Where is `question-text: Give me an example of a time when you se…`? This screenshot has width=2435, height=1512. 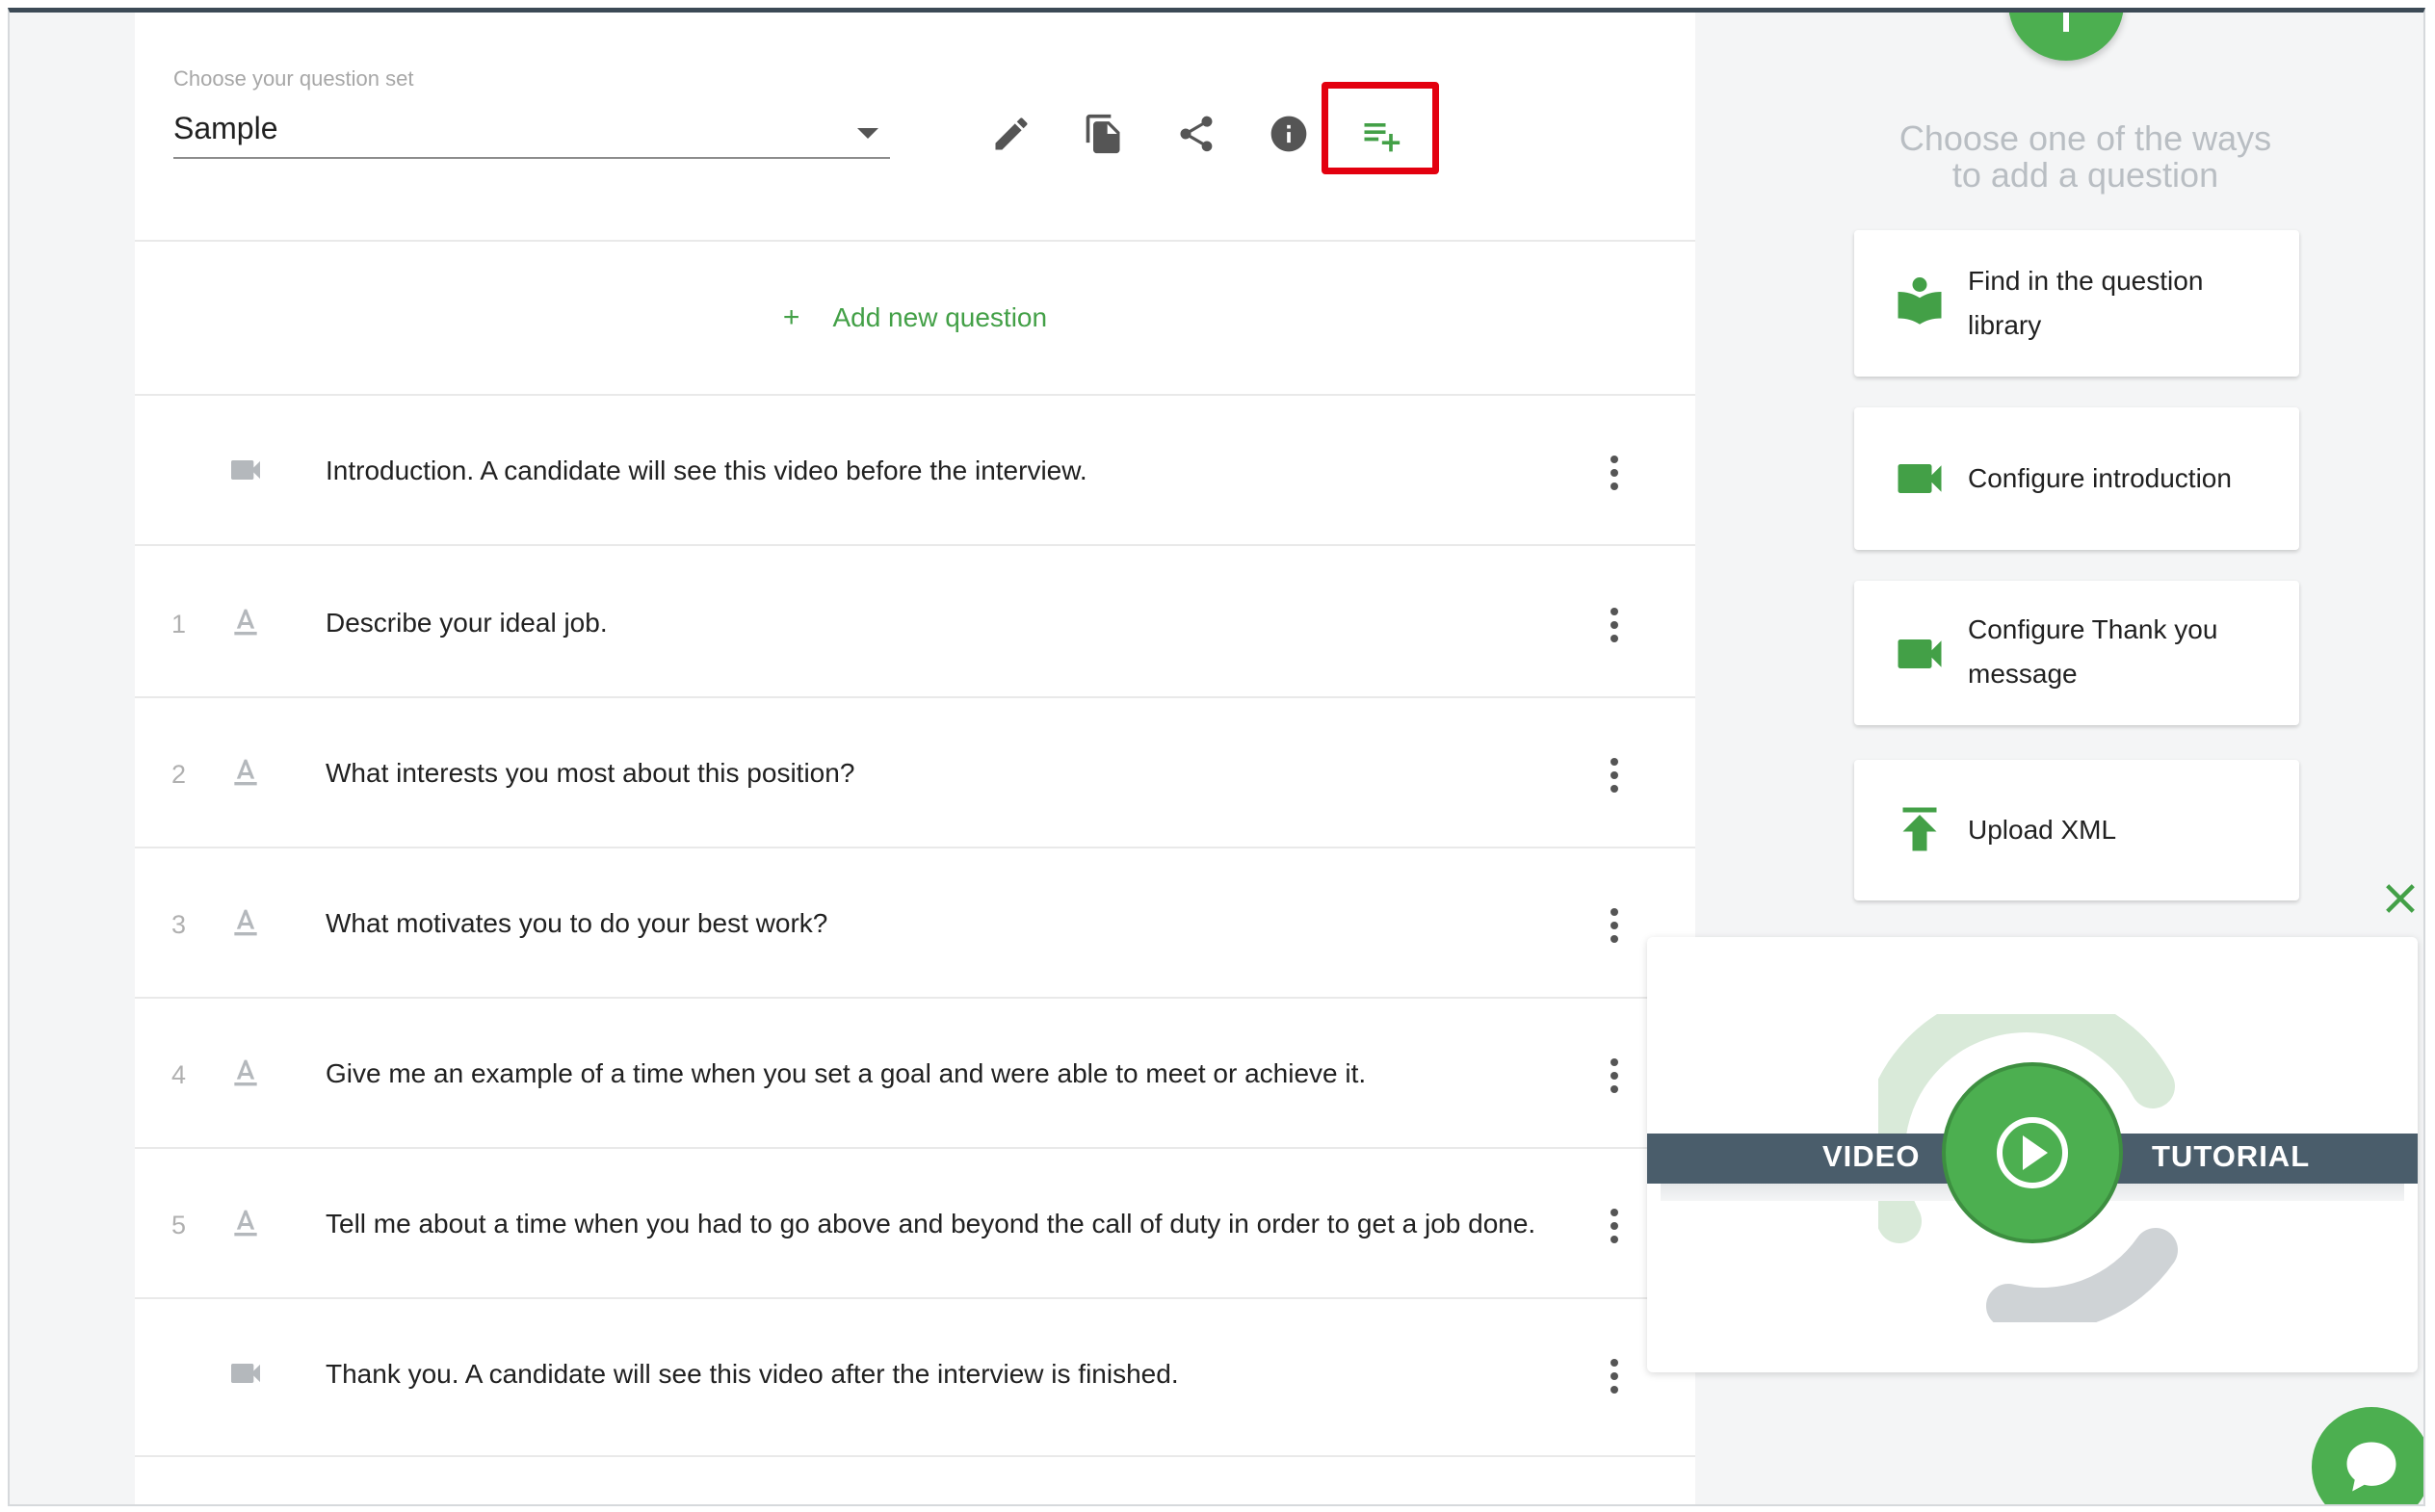
question-text: Give me an example of a time when you se… is located at coordinates (846, 1073).